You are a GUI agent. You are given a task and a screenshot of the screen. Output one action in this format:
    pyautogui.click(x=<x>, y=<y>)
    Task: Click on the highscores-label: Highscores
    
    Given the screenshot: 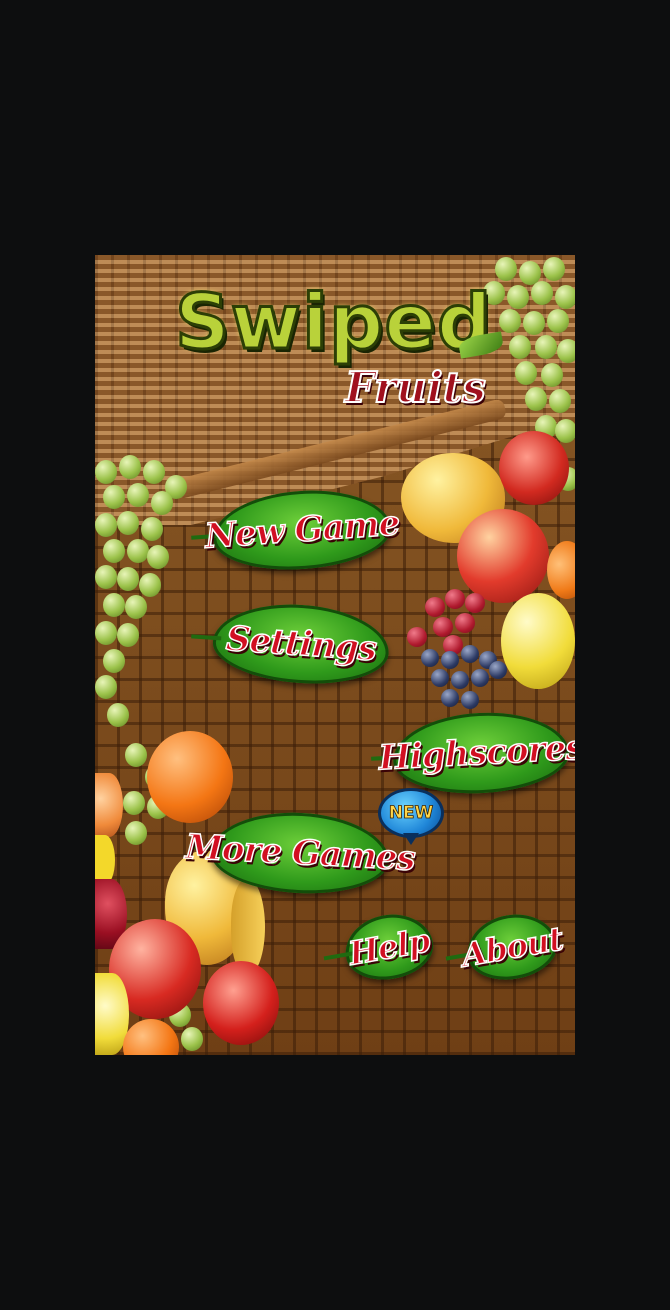 What is the action you would take?
    pyautogui.click(x=476, y=753)
    